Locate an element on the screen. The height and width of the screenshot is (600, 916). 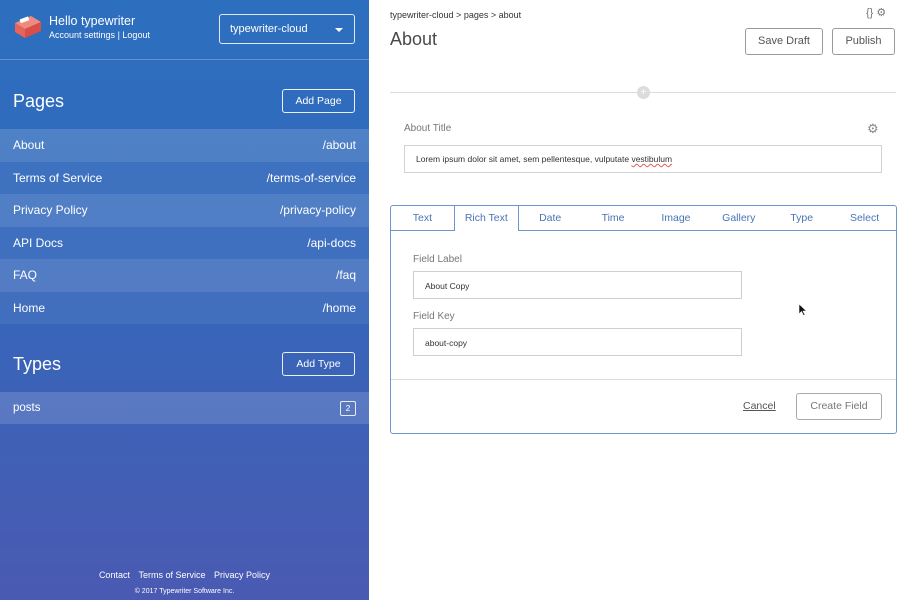
footer-link-terms: Terms of Service is located at coordinates (171, 575).